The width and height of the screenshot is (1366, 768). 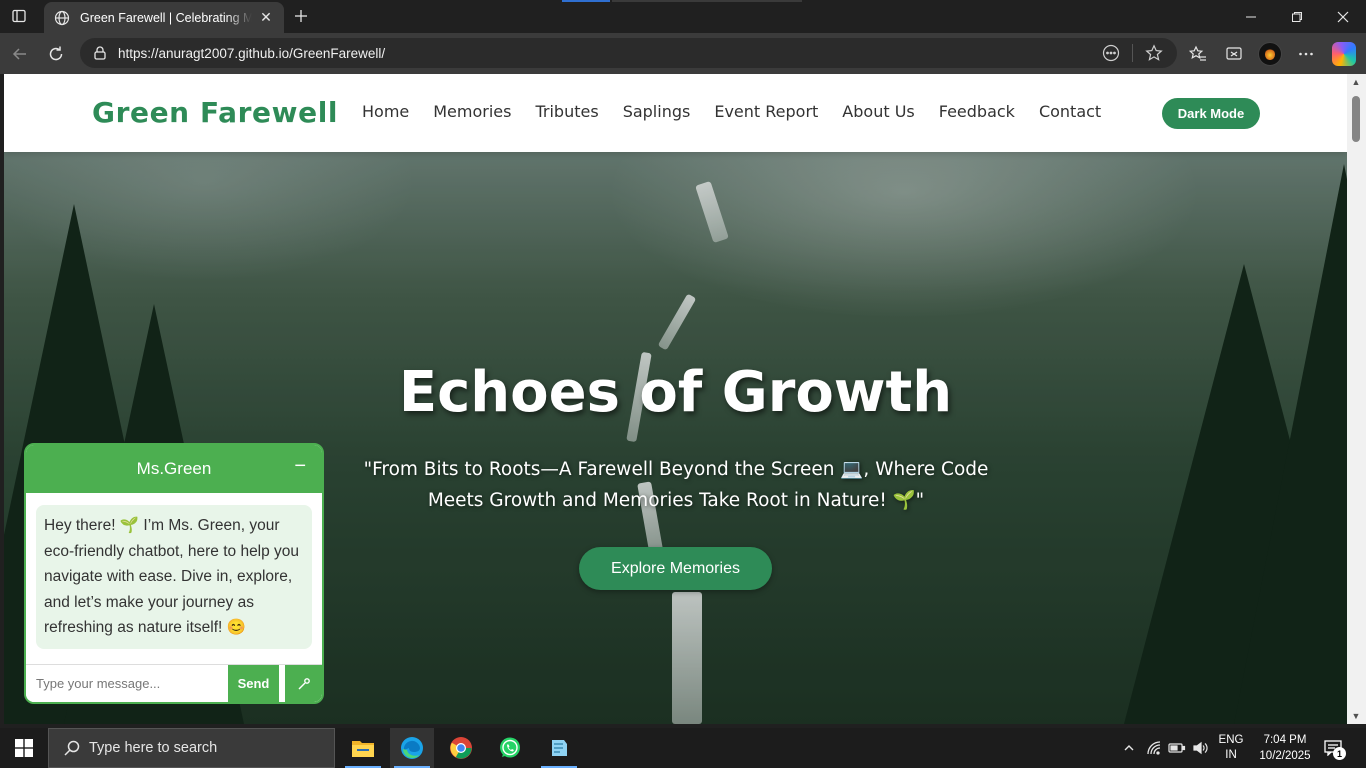 I want to click on close-tab-icon: ✕, so click(x=266, y=17).